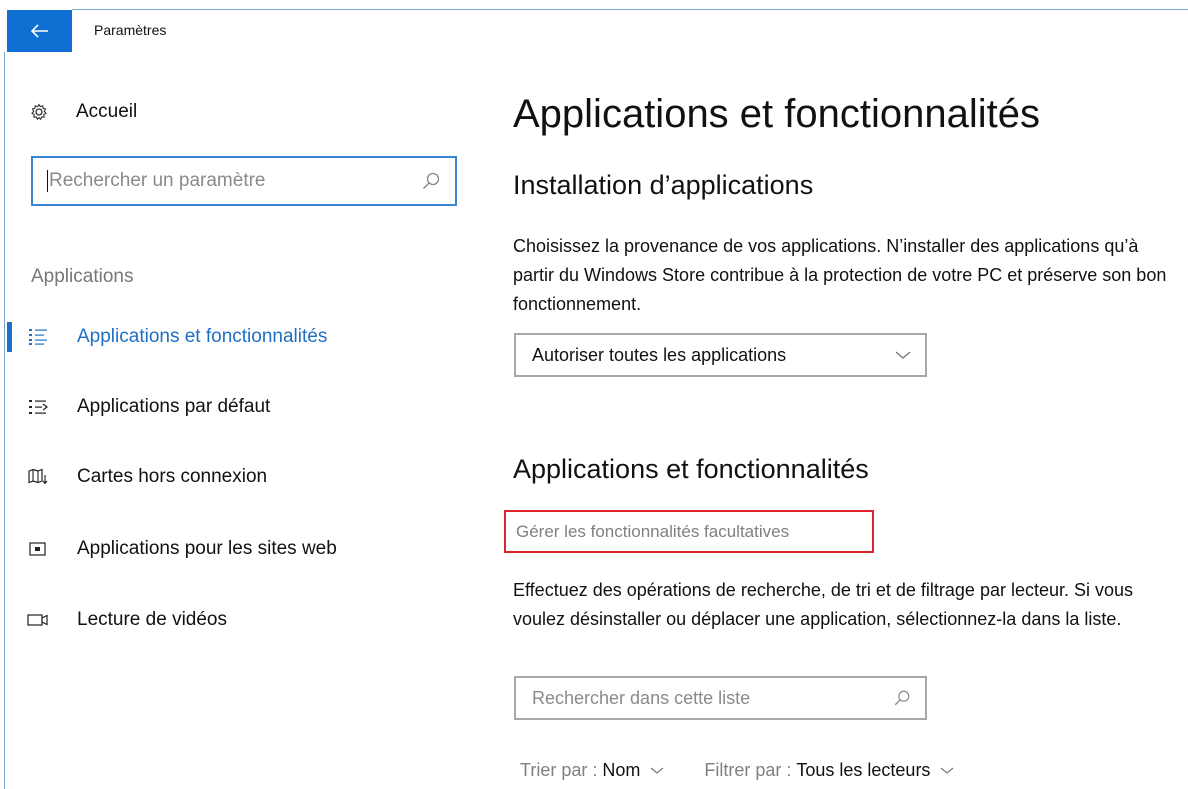 This screenshot has width=1188, height=789. What do you see at coordinates (39, 112) in the screenshot?
I see `gear-icon` at bounding box center [39, 112].